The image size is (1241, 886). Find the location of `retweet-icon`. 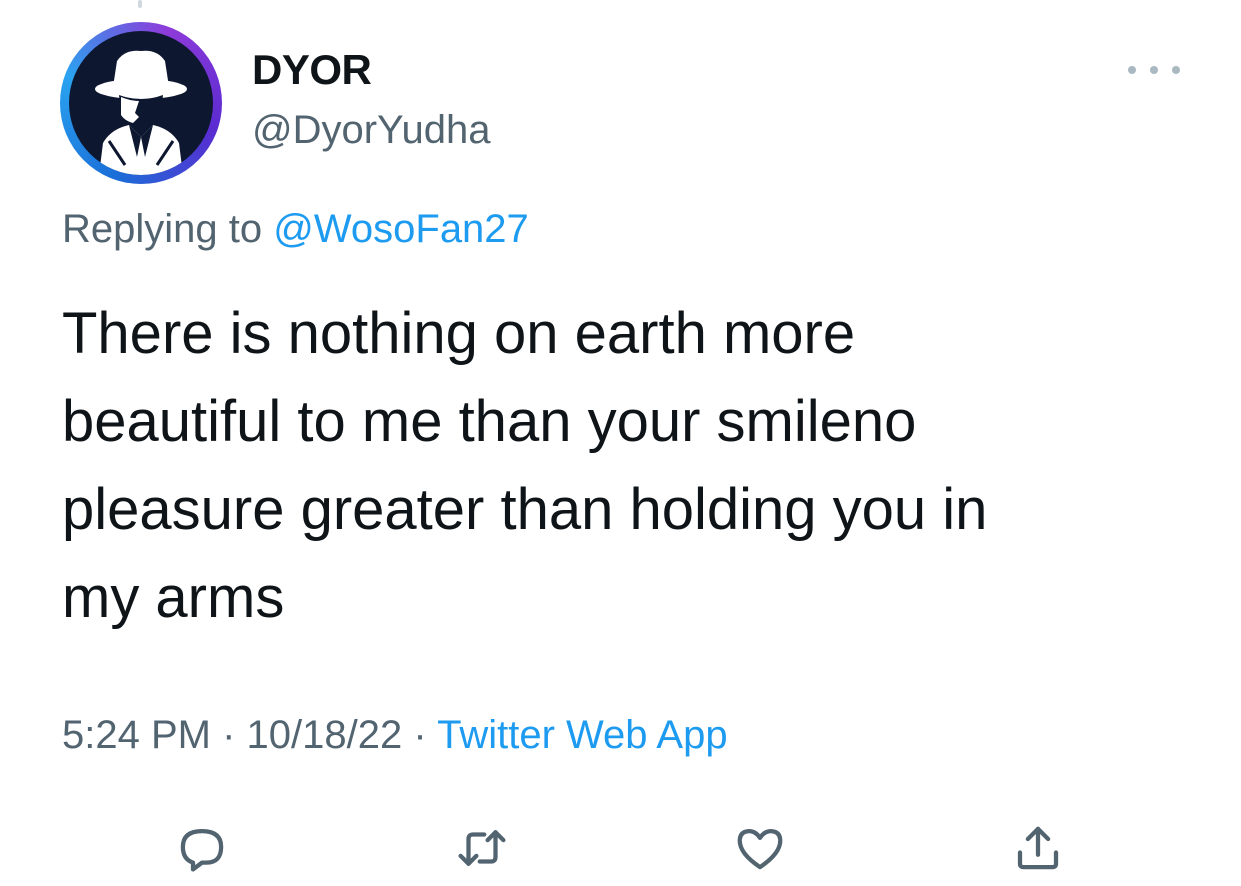

retweet-icon is located at coordinates (482, 848).